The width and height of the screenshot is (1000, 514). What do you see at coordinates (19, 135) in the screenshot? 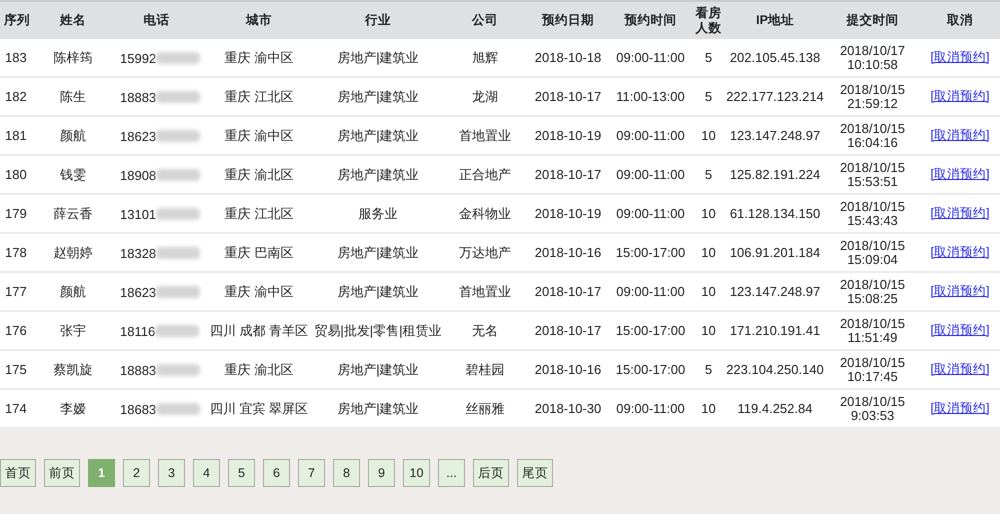
I see `table-cell: 181` at bounding box center [19, 135].